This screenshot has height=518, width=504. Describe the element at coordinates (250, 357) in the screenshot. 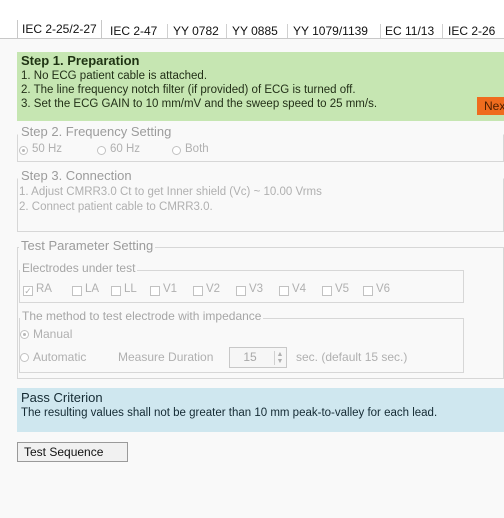

I see `duration-value: 15` at that location.